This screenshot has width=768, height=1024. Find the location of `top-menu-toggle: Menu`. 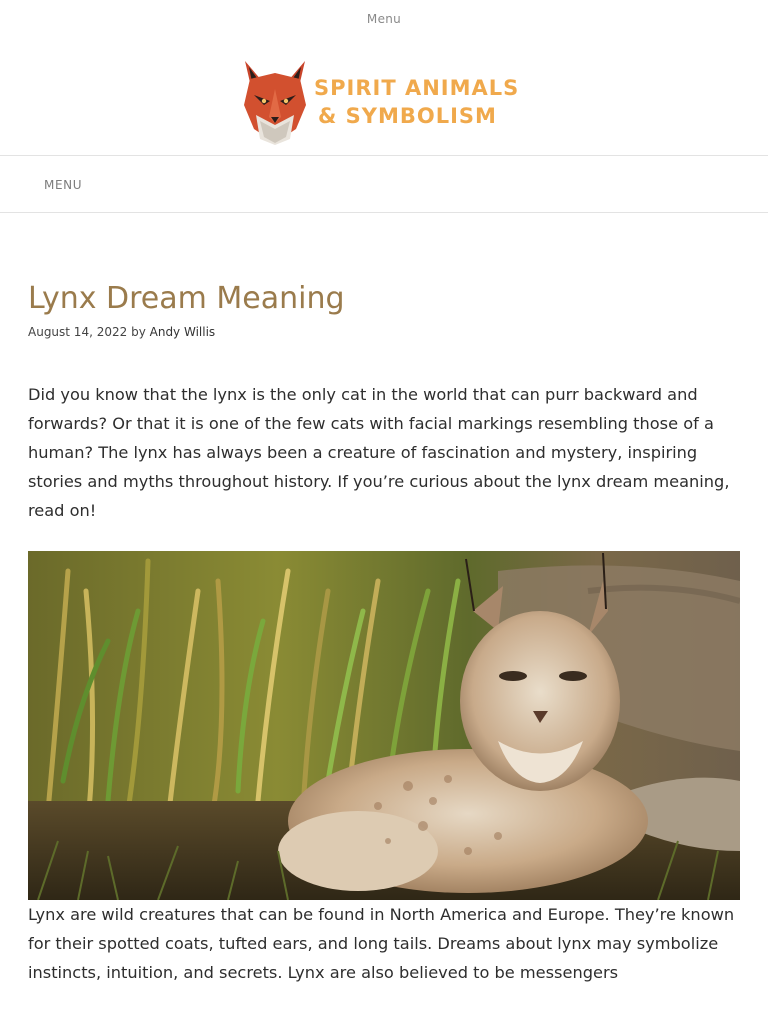

top-menu-toggle: Menu is located at coordinates (384, 19).